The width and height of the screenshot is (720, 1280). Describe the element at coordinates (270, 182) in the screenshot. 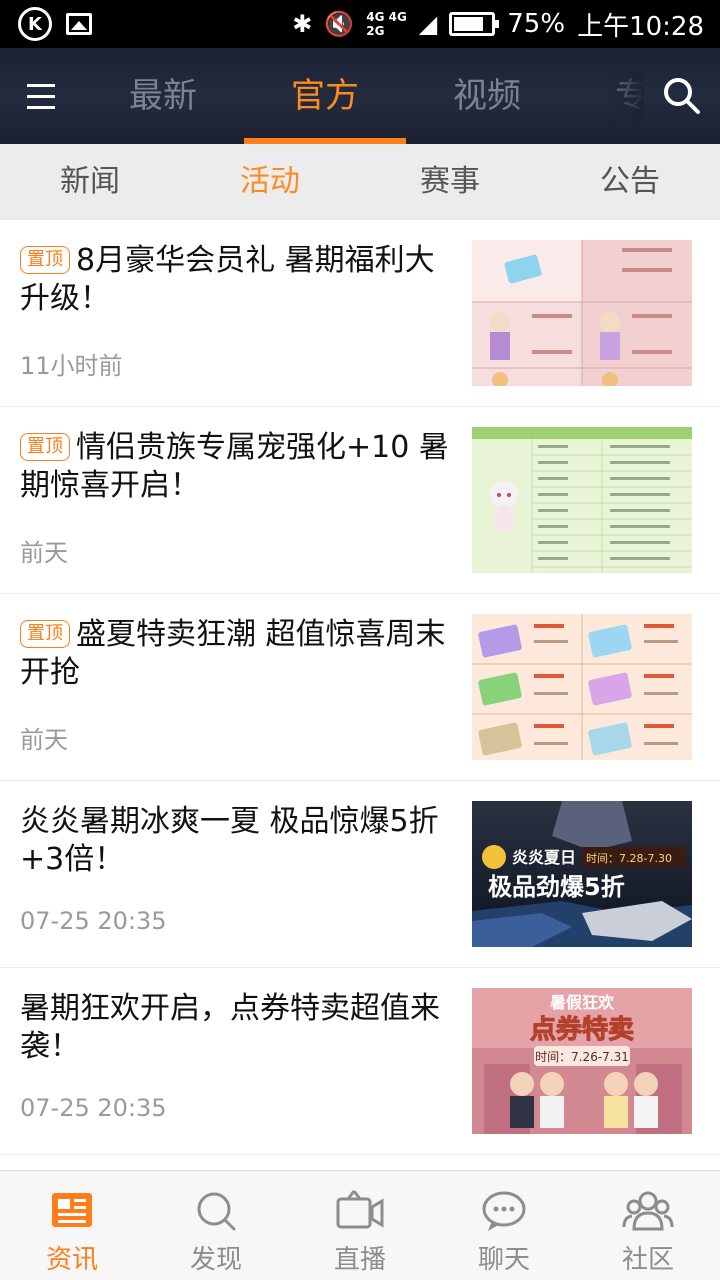

I see `subtab-events: 活动` at that location.